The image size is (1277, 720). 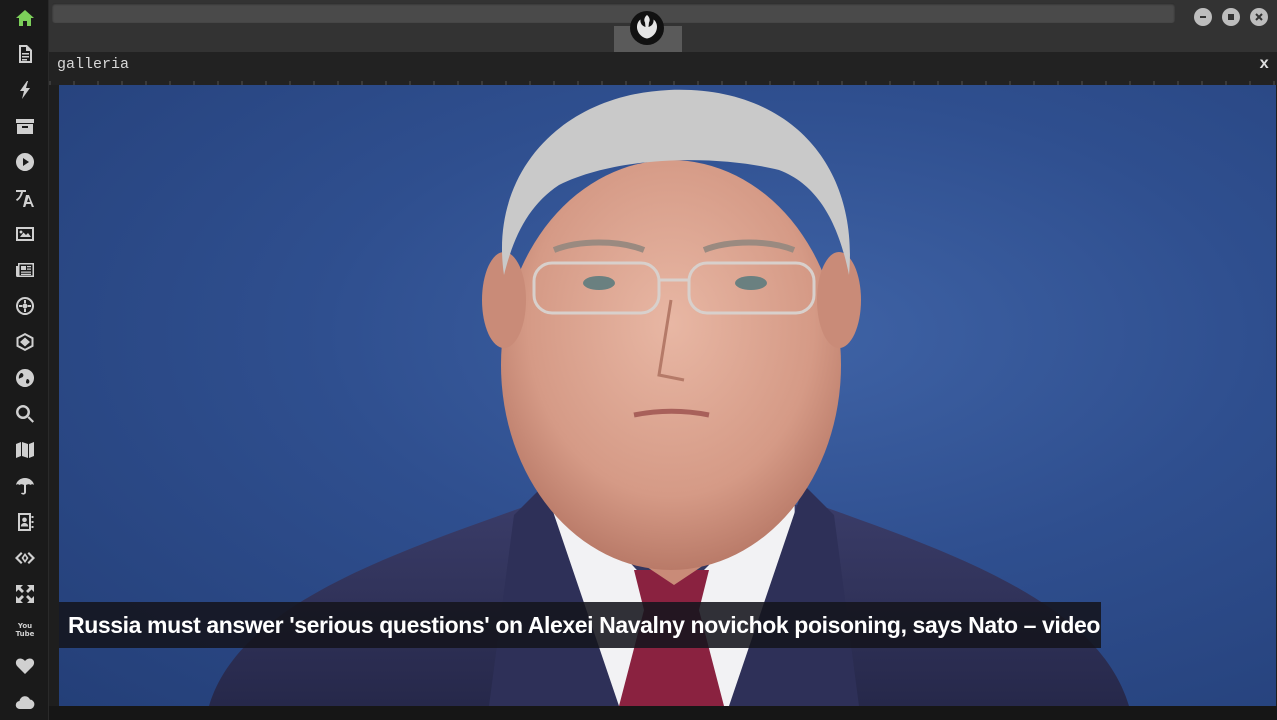 I want to click on minimize-icon, so click(x=1203, y=17).